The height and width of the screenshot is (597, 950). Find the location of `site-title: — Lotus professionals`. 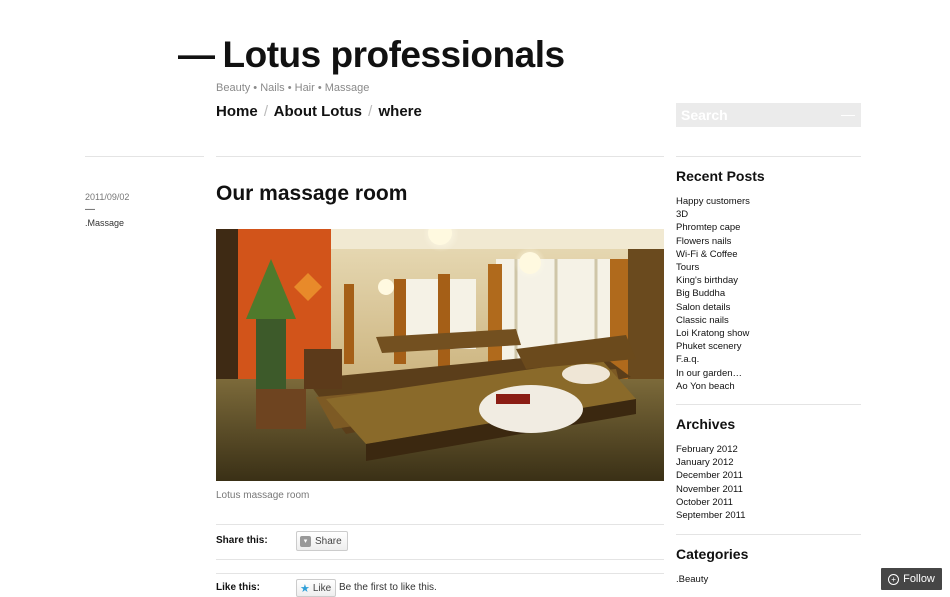

site-title: — Lotus professionals is located at coordinates (371, 55).